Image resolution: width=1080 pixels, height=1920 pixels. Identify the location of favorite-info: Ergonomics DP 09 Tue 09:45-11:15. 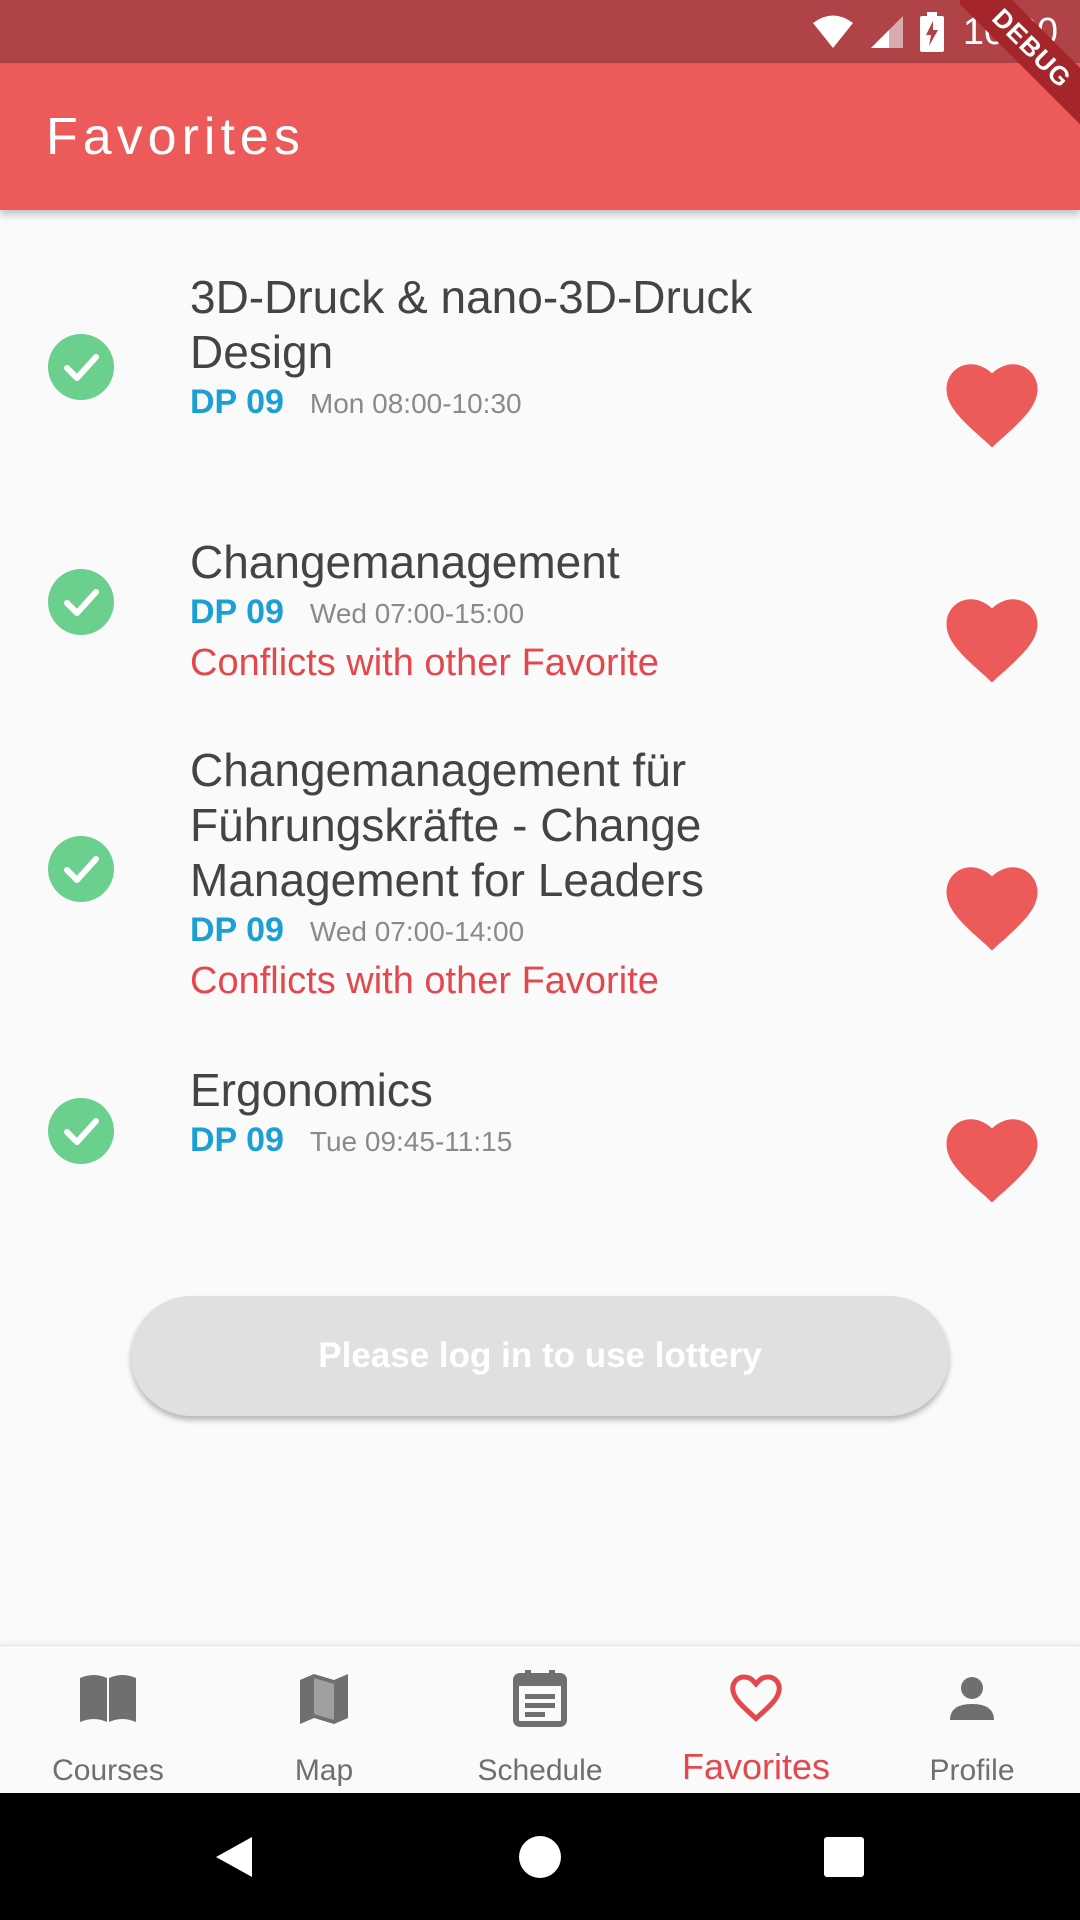
(540, 1115).